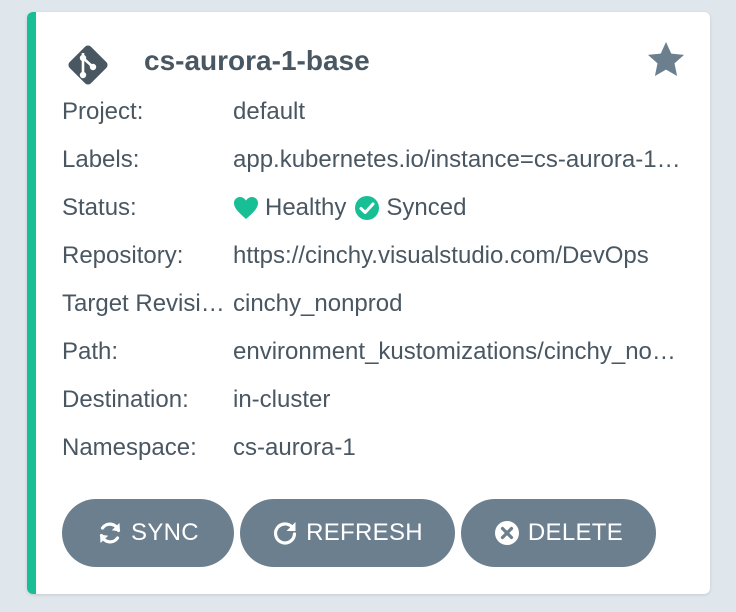  Describe the element at coordinates (246, 208) in the screenshot. I see `heart-icon` at that location.